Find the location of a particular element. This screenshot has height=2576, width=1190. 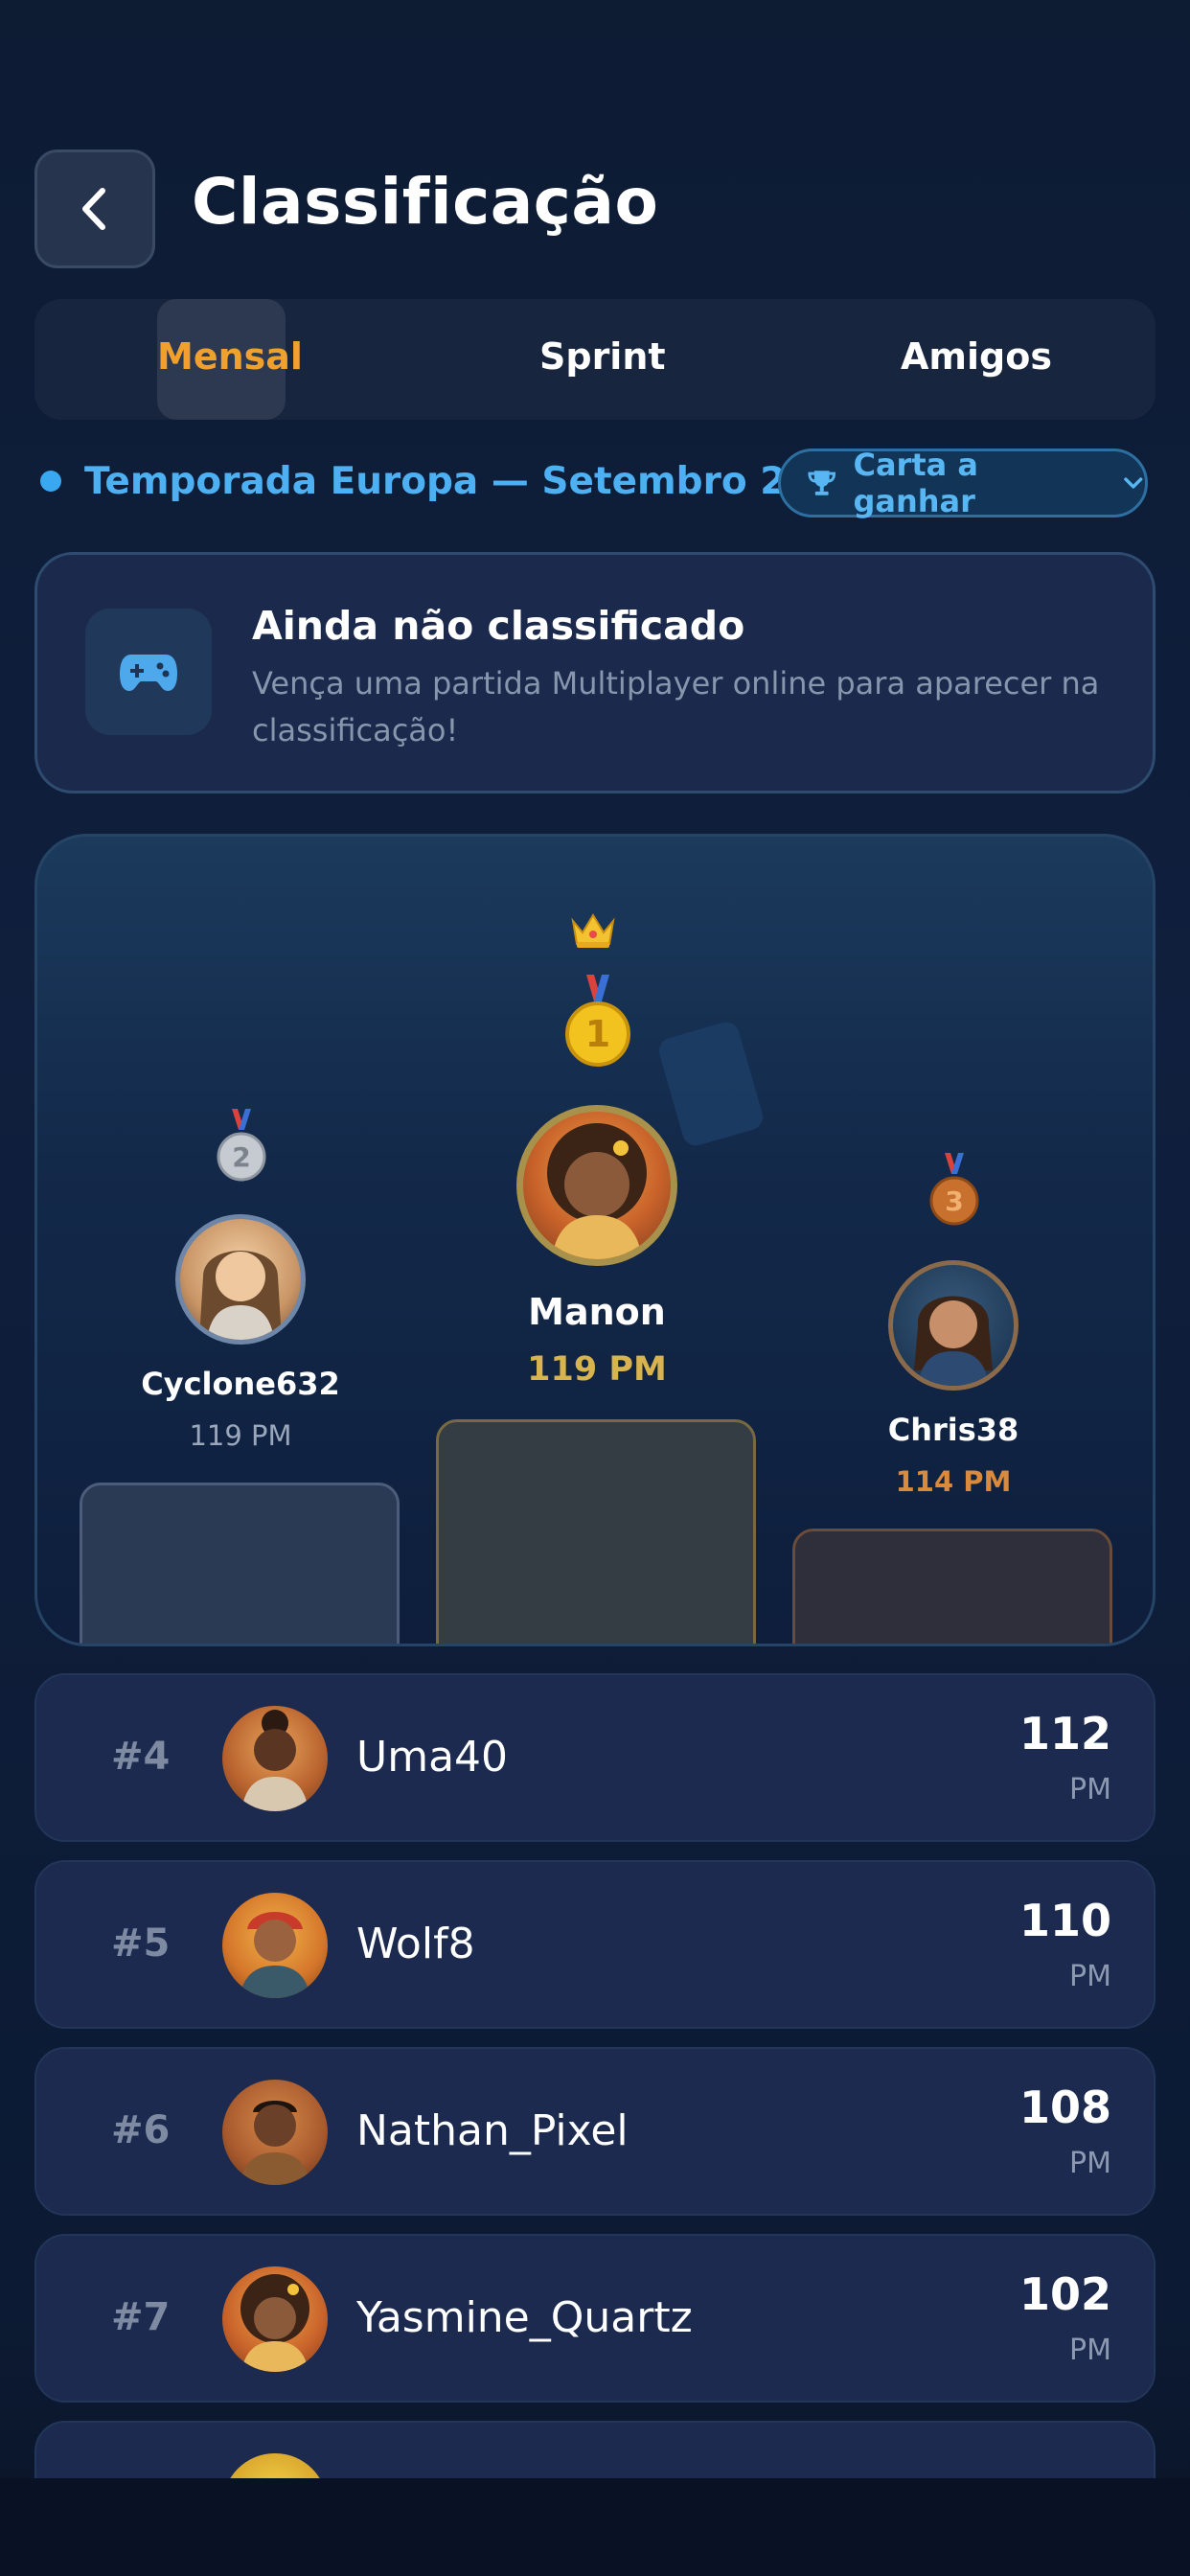

leaderboard-row: #6 Nathan_Pixel 108 PM is located at coordinates (595, 2131).